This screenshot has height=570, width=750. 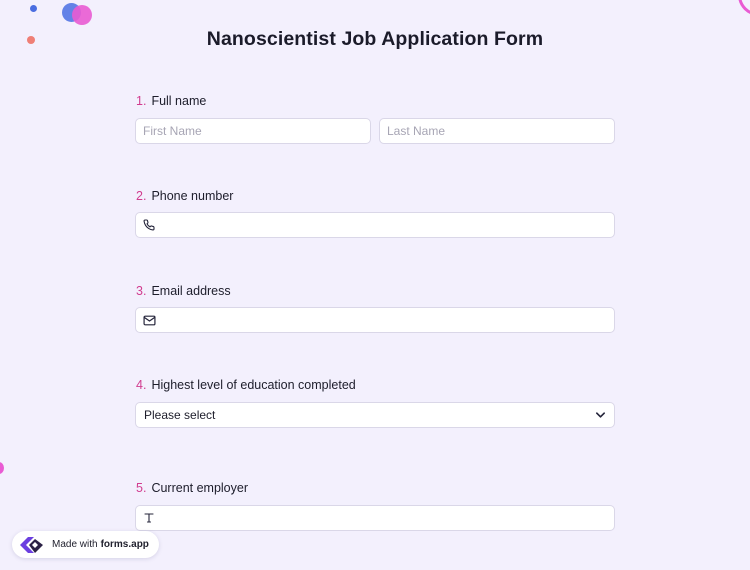 I want to click on question-label-education: 4. Highest level of education completed, so click(x=246, y=385).